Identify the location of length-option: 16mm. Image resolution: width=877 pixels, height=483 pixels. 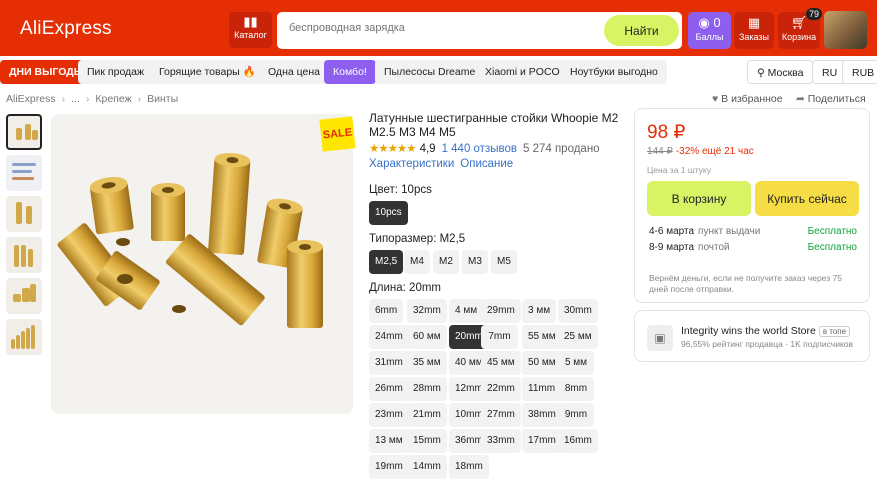
(578, 441).